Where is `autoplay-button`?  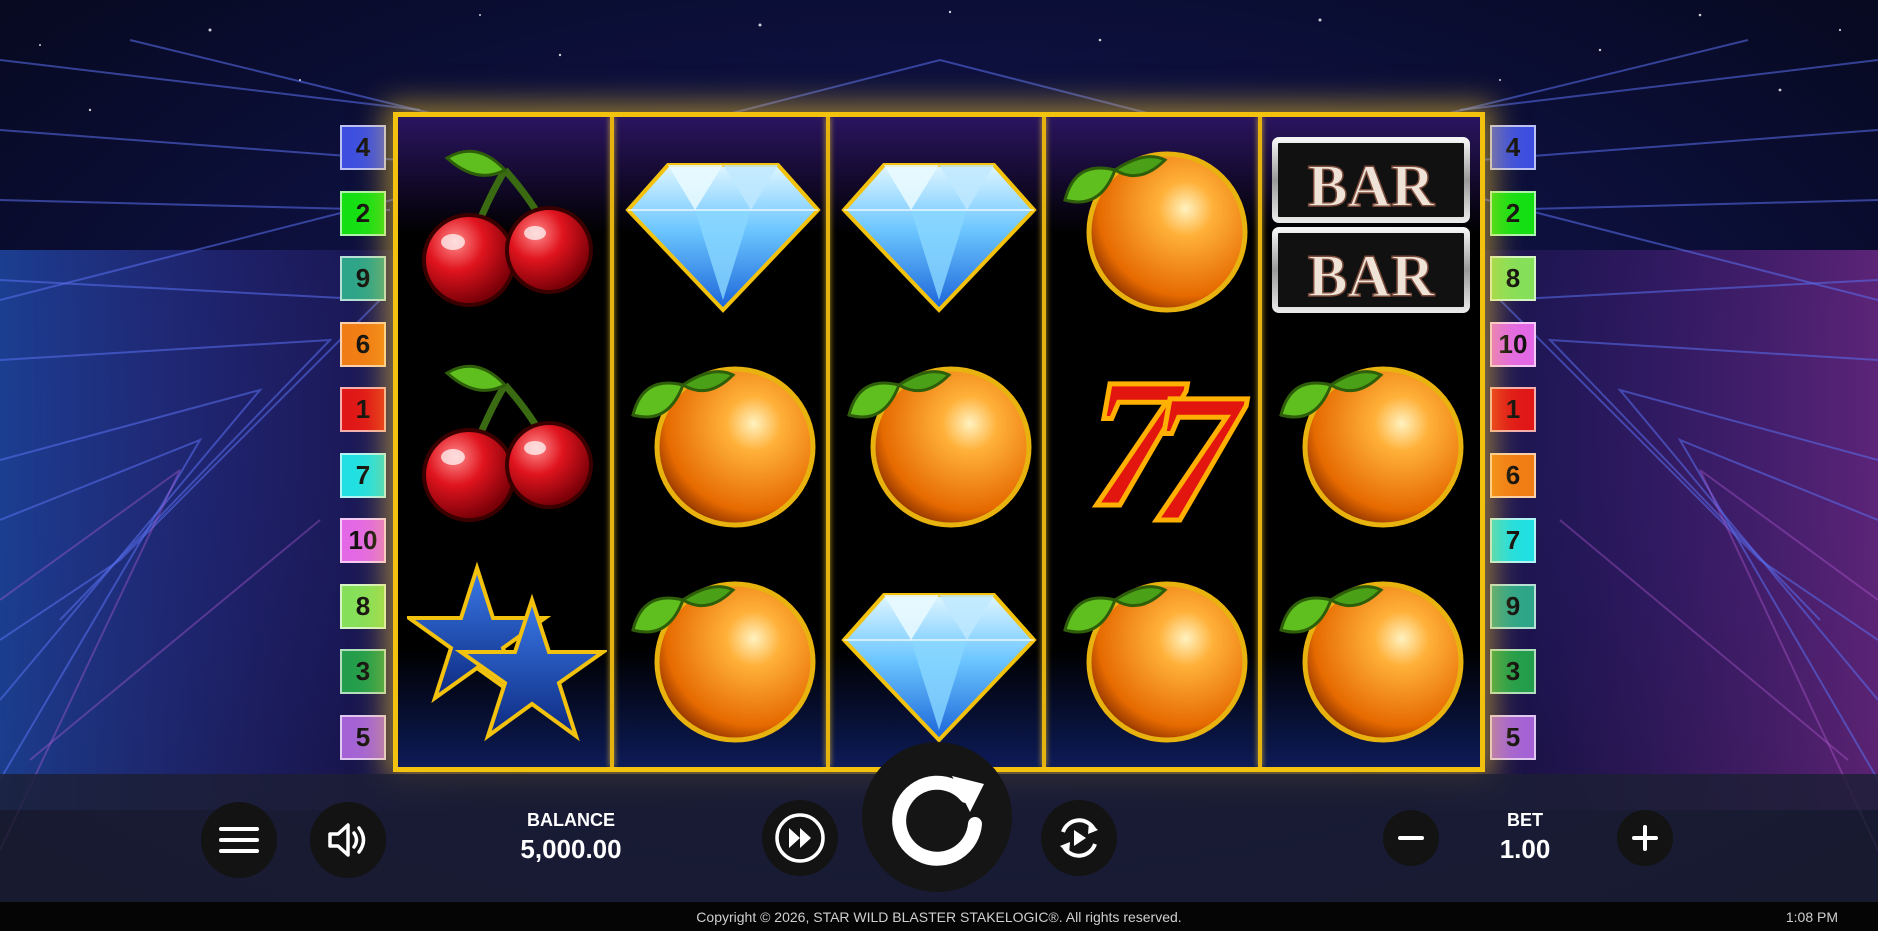 autoplay-button is located at coordinates (1079, 838).